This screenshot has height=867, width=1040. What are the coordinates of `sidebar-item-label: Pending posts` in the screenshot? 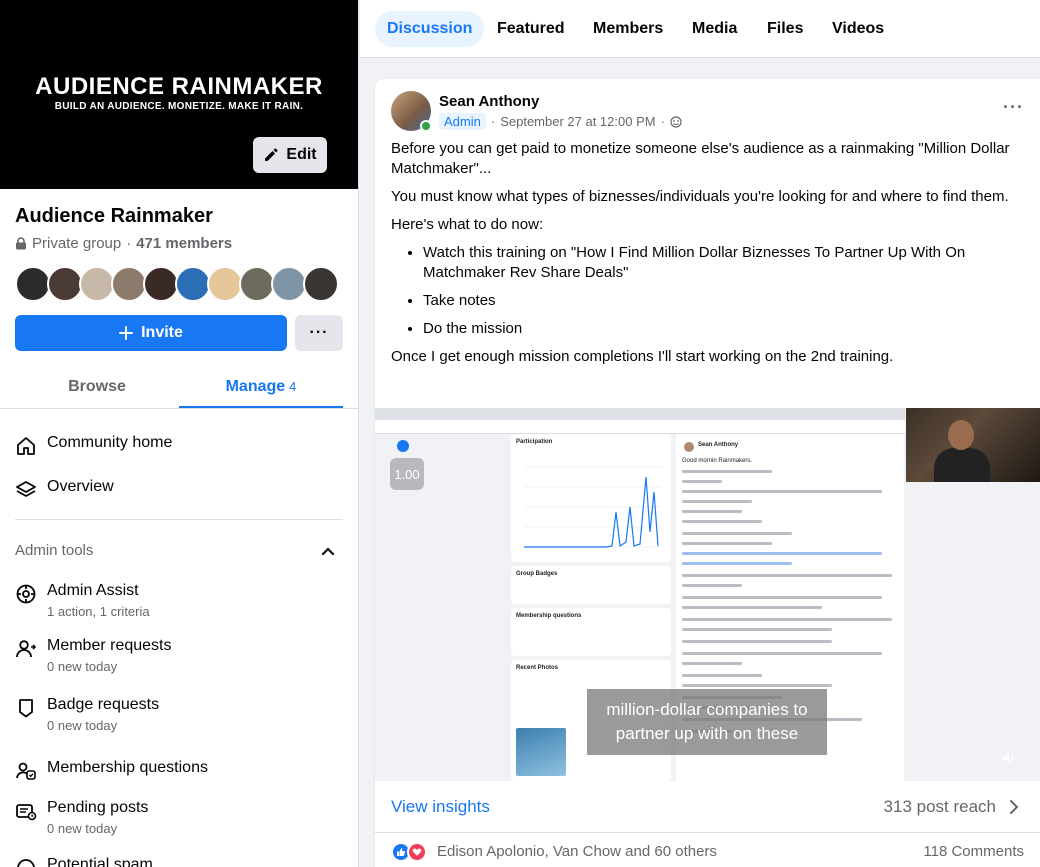 It's located at (98, 807).